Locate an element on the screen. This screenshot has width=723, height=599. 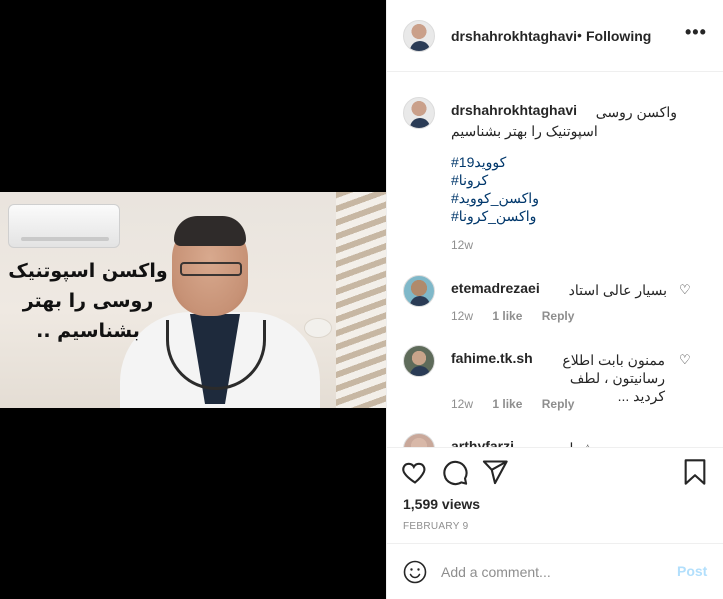
post-date: FEBRUARY 9 is located at coordinates (435, 526).